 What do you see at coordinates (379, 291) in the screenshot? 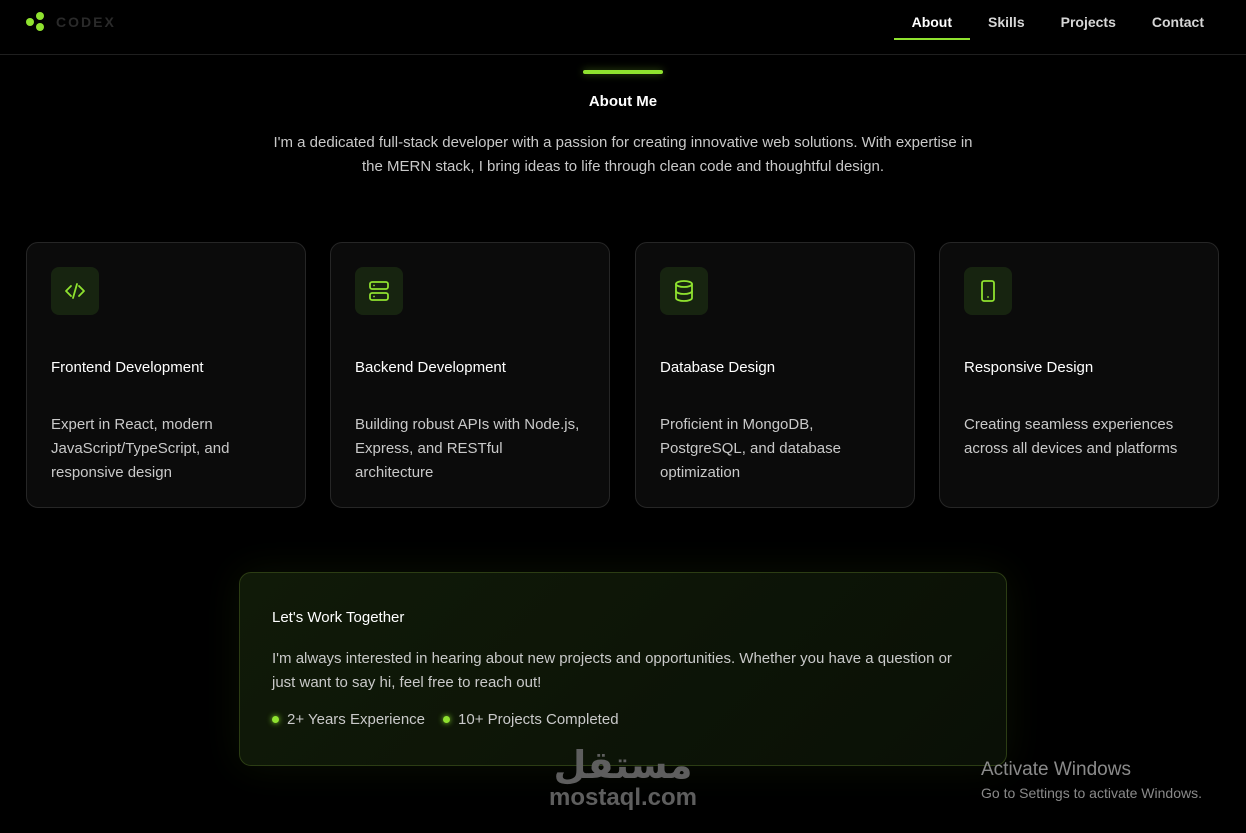
I see `server-icon` at bounding box center [379, 291].